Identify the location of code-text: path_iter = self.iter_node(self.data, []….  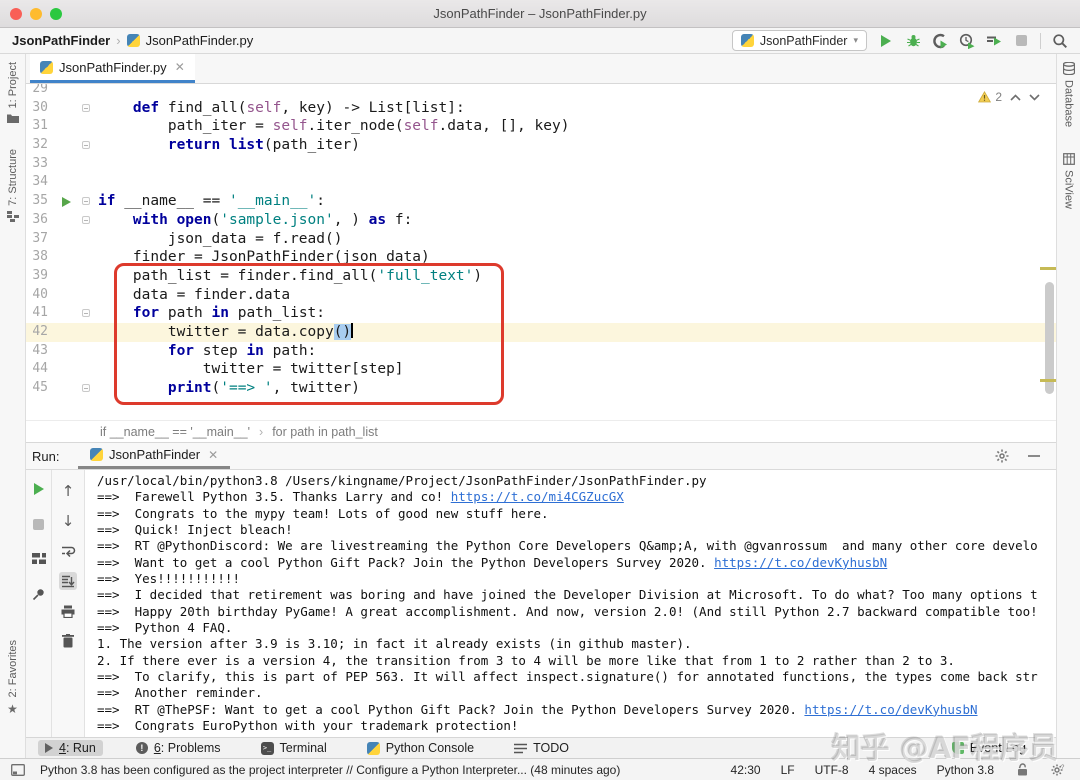
(334, 126).